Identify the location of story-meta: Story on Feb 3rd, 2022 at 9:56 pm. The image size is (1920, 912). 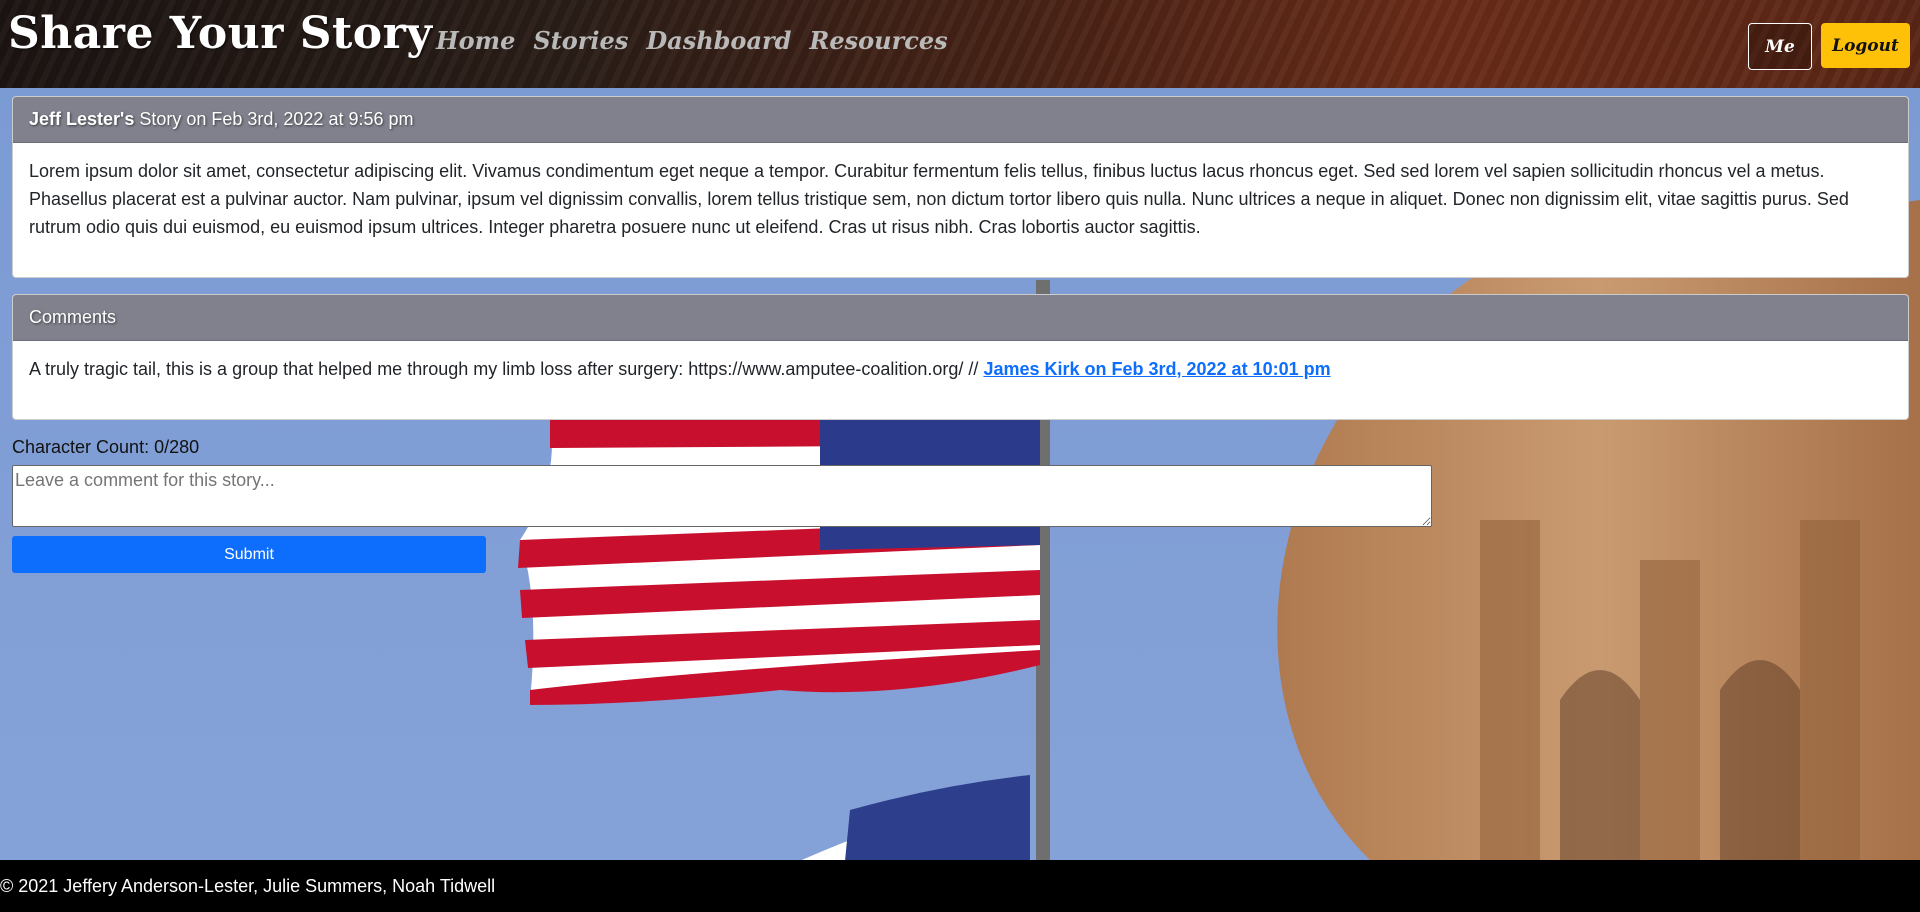
(276, 119).